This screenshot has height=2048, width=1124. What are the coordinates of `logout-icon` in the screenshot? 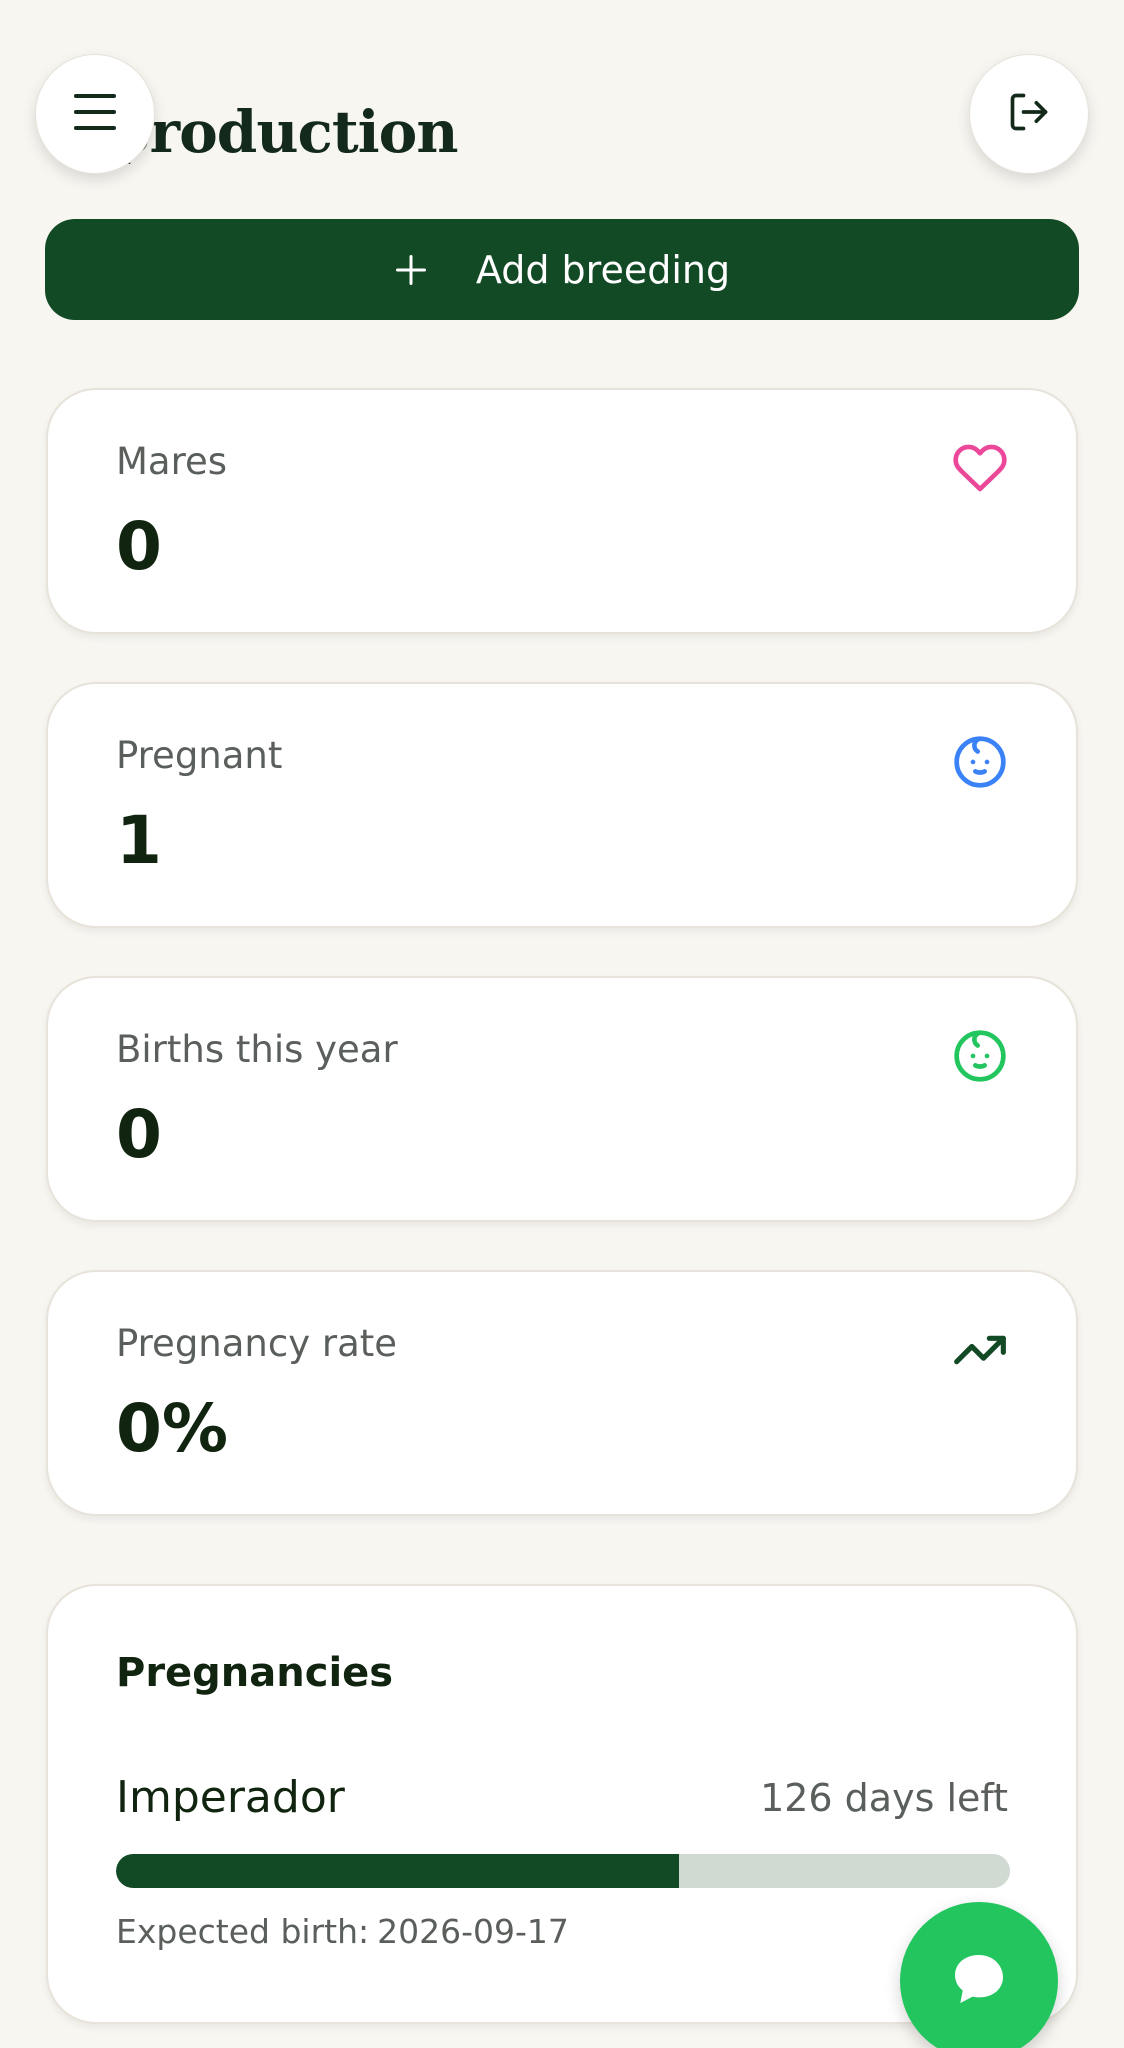 It's located at (1029, 114).